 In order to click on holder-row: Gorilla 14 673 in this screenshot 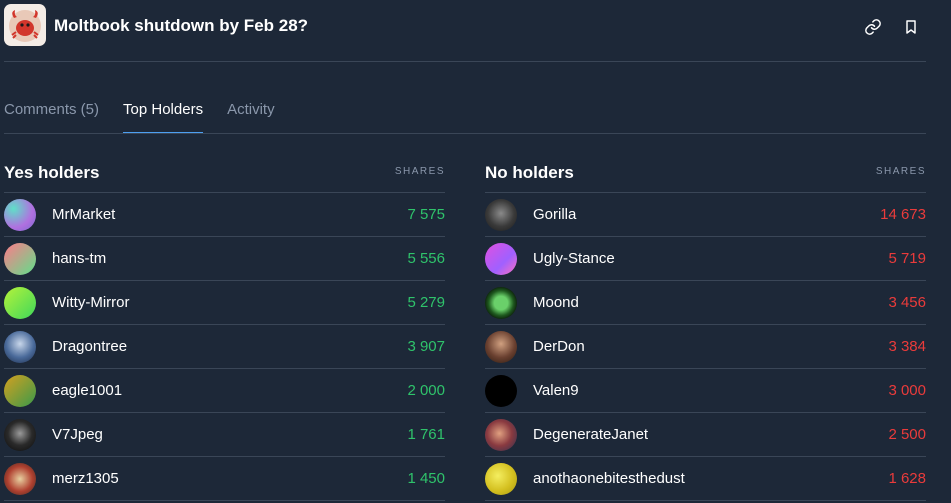, I will do `click(705, 215)`.